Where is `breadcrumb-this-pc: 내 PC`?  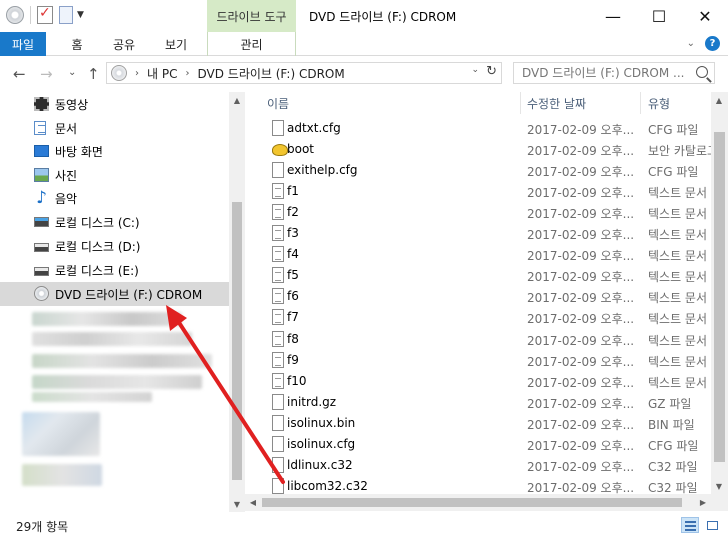 breadcrumb-this-pc: 내 PC is located at coordinates (162, 73).